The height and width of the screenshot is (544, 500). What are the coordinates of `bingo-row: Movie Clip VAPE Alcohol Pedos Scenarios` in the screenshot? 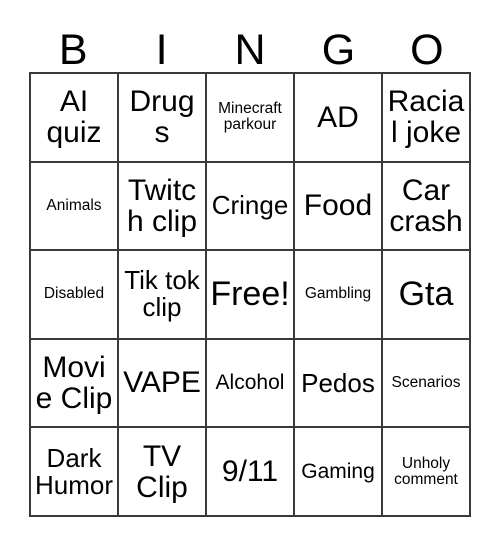 It's located at (251, 384).